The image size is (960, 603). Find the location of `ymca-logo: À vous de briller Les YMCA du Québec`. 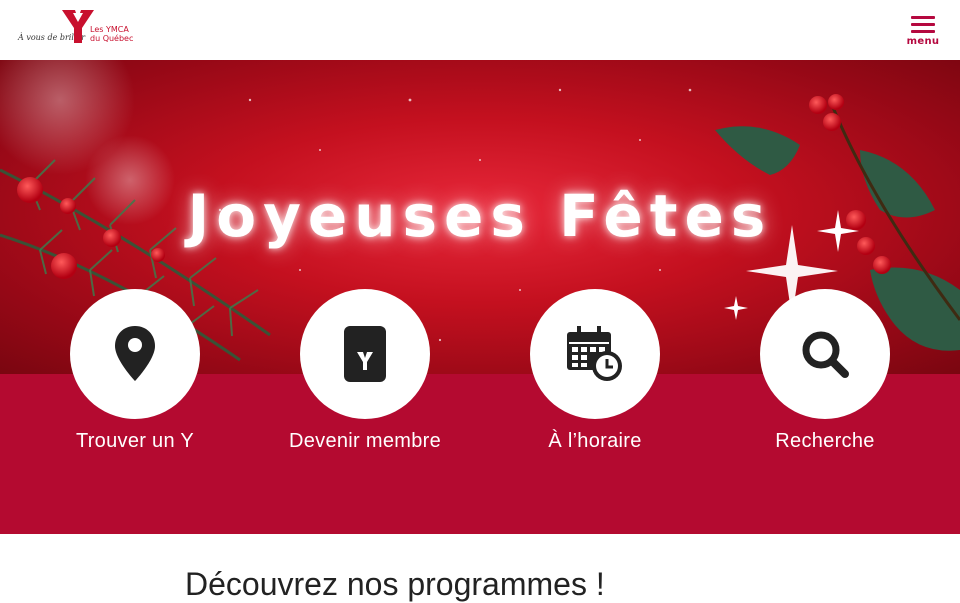

ymca-logo: À vous de briller Les YMCA du Québec is located at coordinates (77, 28).